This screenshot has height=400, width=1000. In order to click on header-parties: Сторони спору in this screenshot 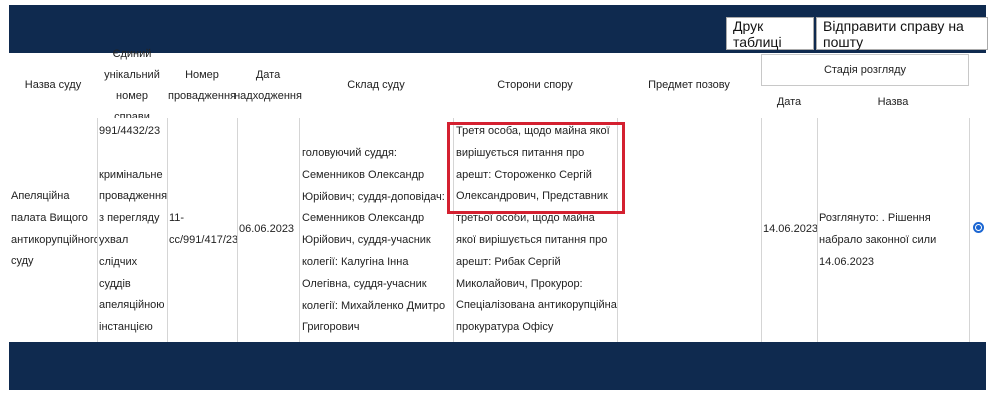, I will do `click(535, 85)`.